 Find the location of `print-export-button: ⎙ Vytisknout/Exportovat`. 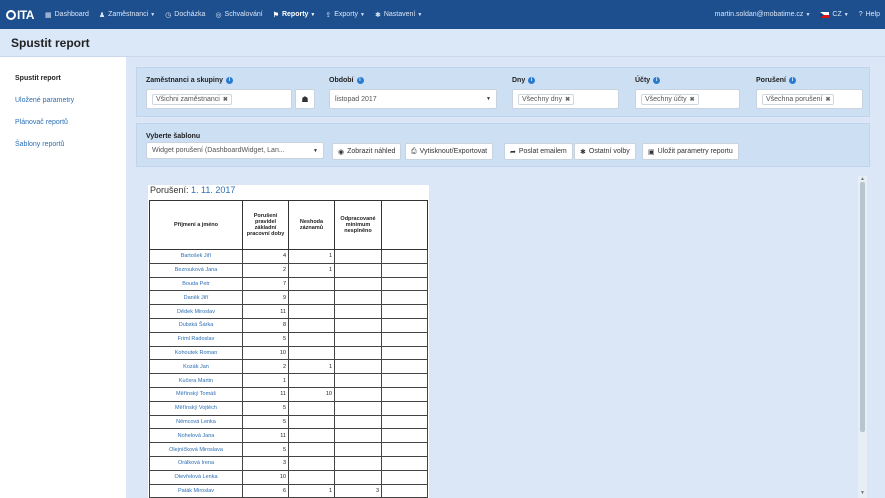

print-export-button: ⎙ Vytisknout/Exportovat is located at coordinates (449, 151).